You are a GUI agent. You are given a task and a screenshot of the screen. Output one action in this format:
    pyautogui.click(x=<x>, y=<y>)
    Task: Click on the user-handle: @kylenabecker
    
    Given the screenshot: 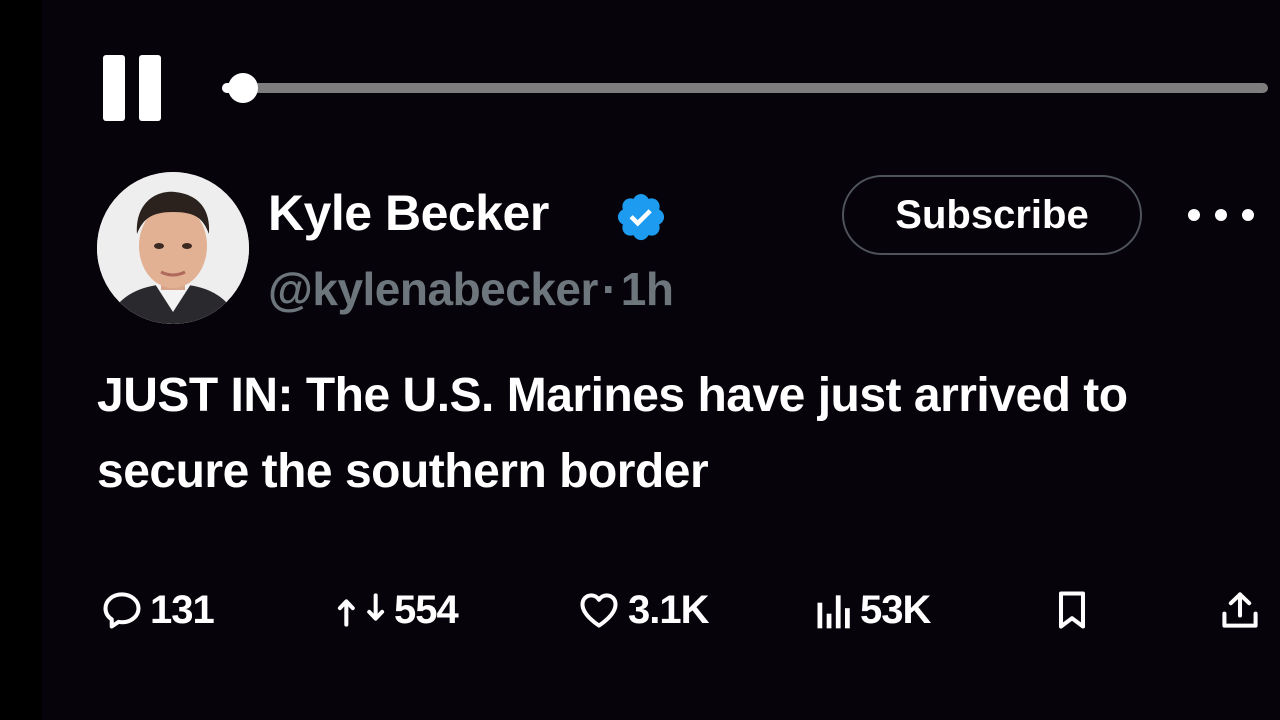 What is the action you would take?
    pyautogui.click(x=433, y=289)
    